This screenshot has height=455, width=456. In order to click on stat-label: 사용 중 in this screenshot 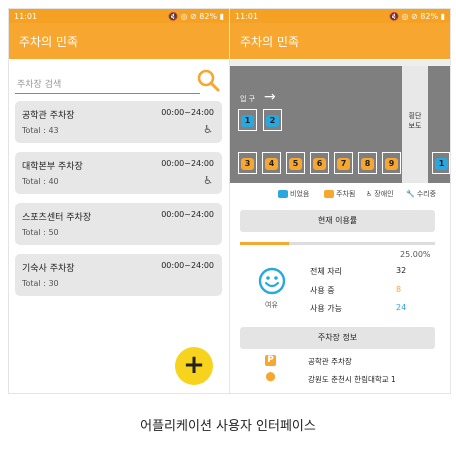, I will do `click(322, 290)`.